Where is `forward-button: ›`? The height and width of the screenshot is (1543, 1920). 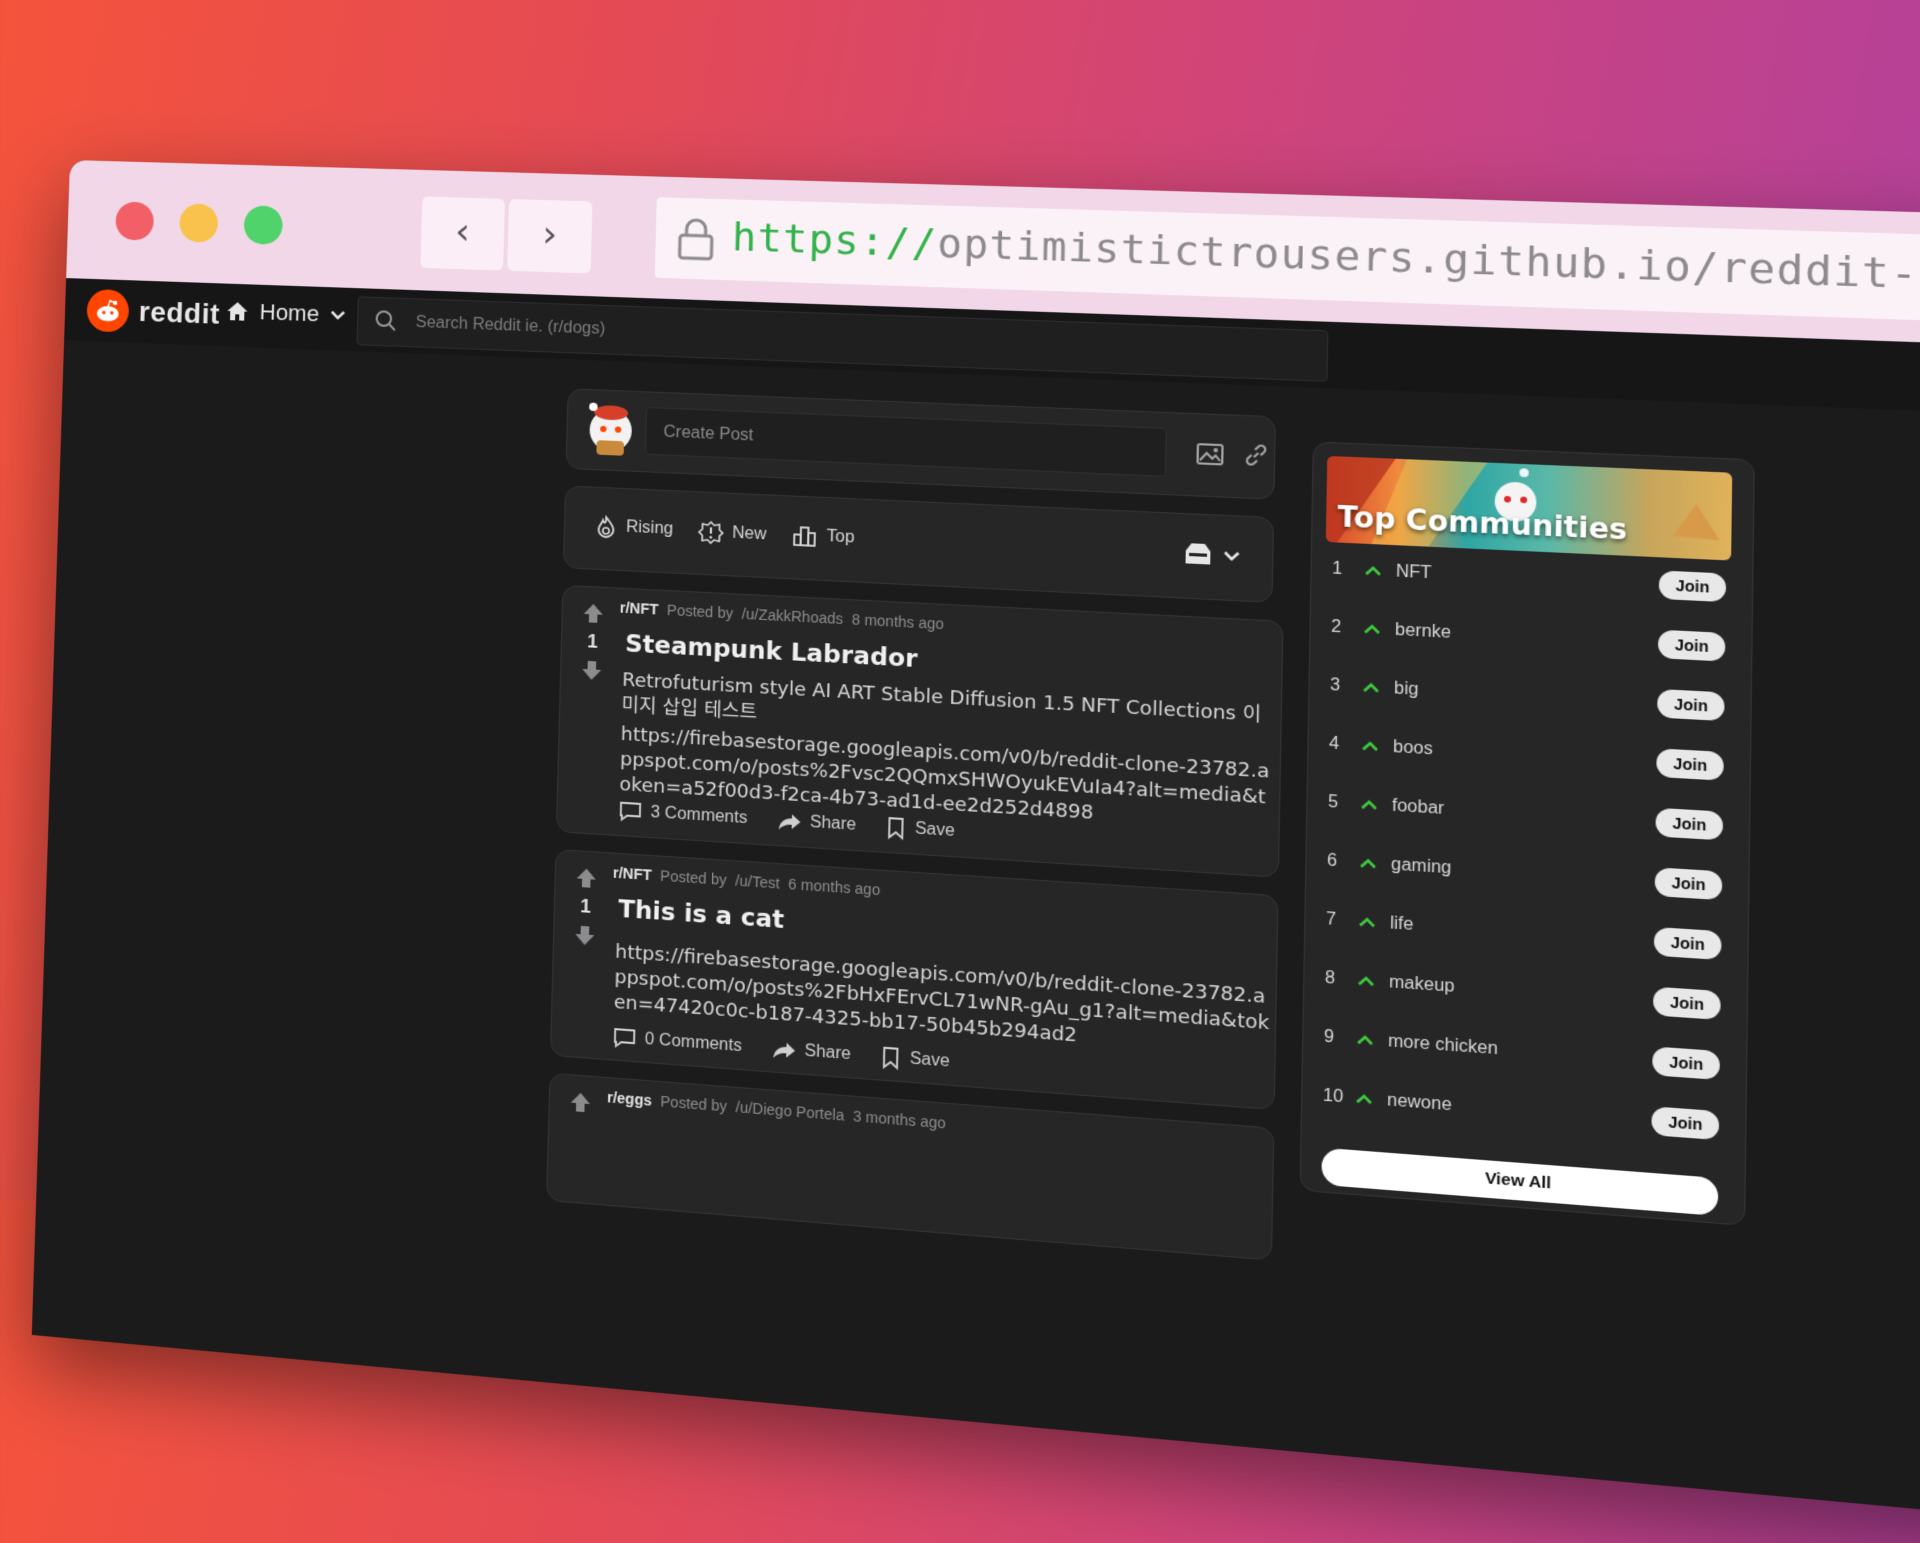
forward-button: › is located at coordinates (550, 236).